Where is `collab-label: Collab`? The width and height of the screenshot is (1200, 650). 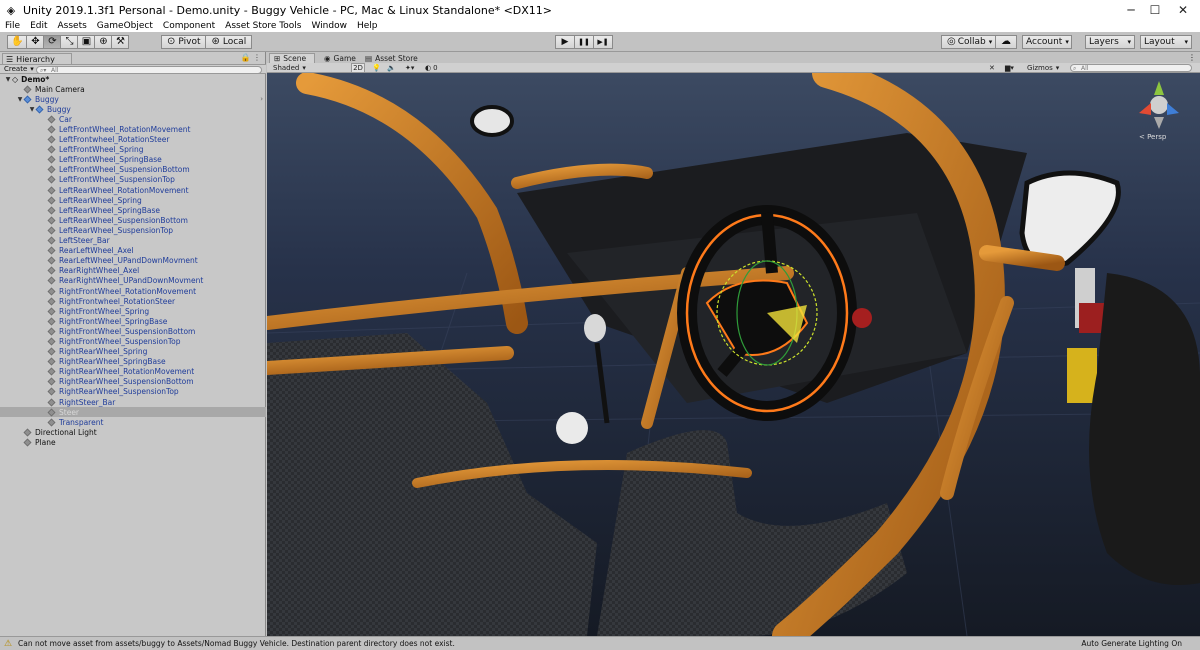
collab-label: Collab is located at coordinates (971, 42).